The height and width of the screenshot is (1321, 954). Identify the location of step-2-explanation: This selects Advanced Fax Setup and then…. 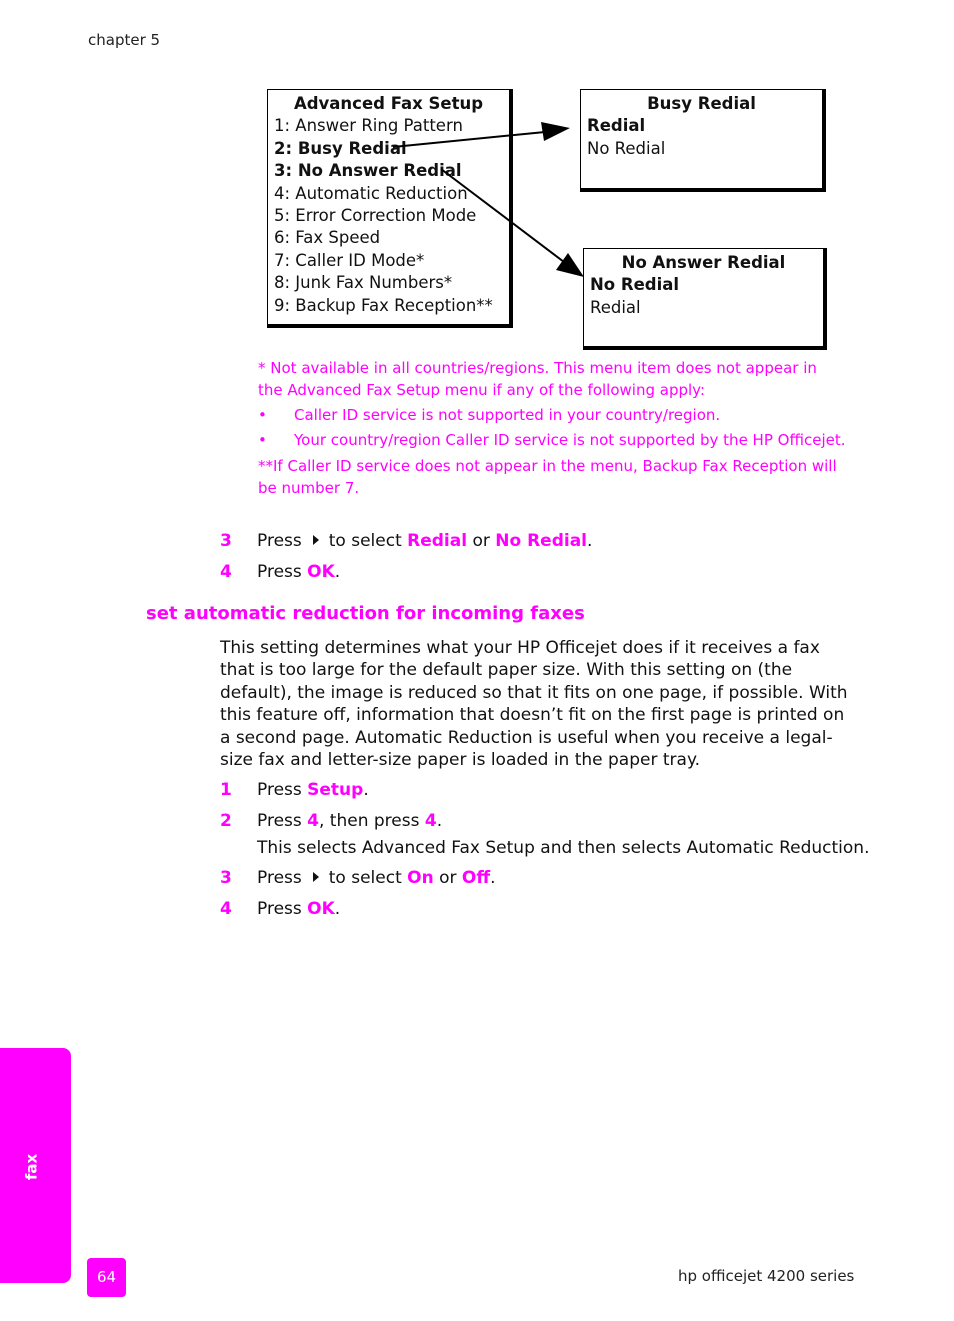
(563, 848).